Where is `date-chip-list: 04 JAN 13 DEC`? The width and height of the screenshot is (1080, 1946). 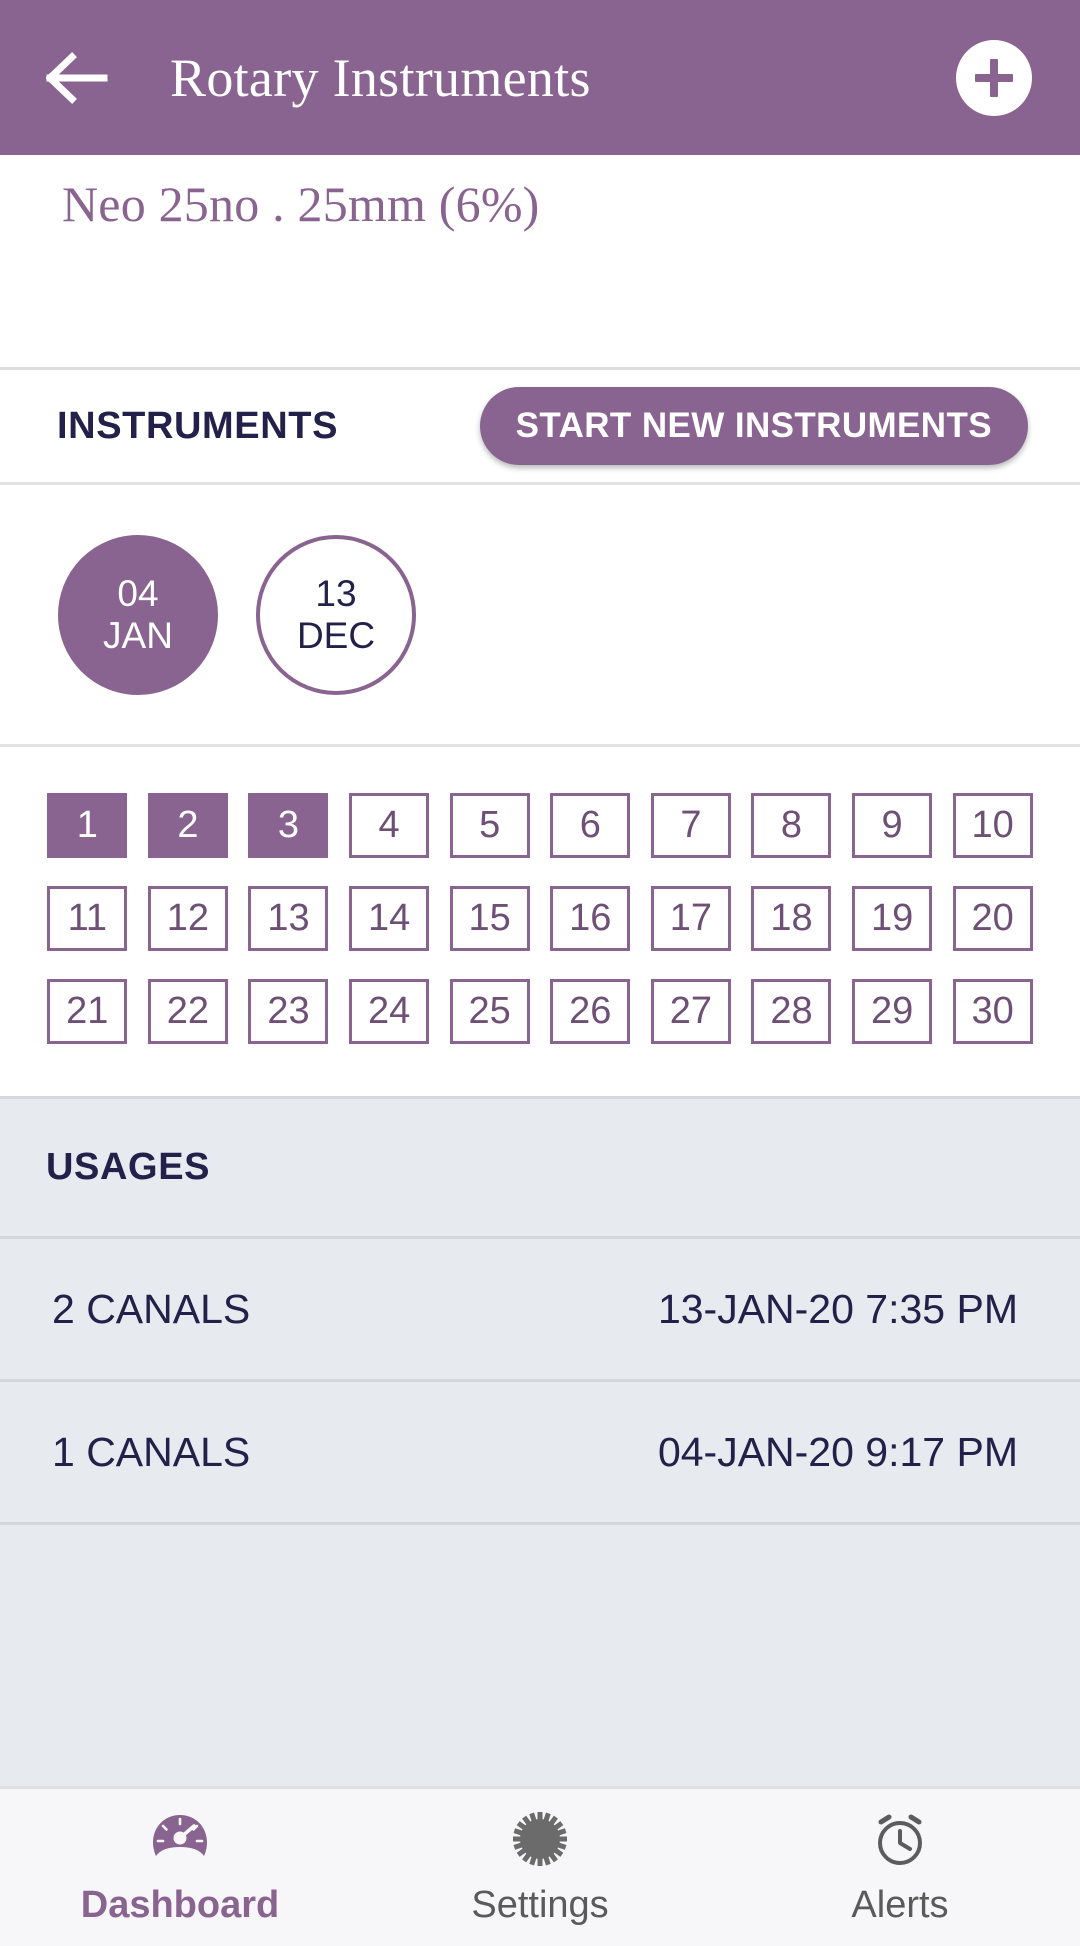
date-chip-list: 04 JAN 13 DEC is located at coordinates (540, 616).